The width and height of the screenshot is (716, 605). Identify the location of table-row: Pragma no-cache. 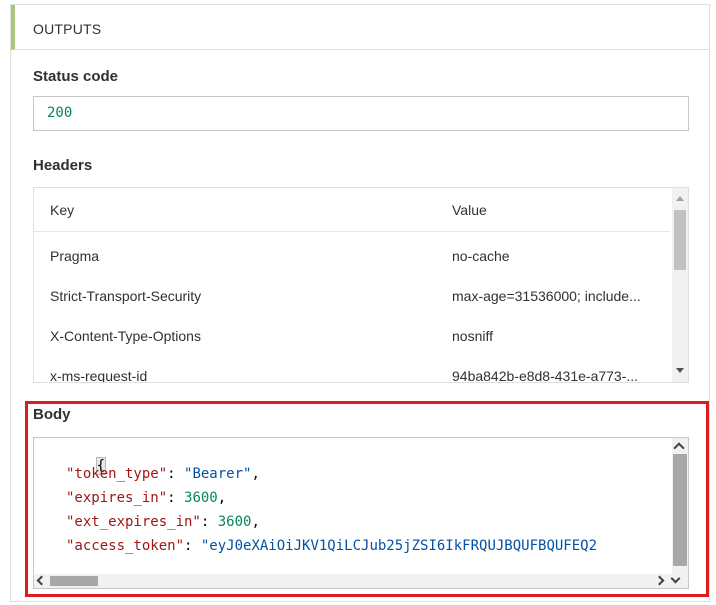
(352, 256).